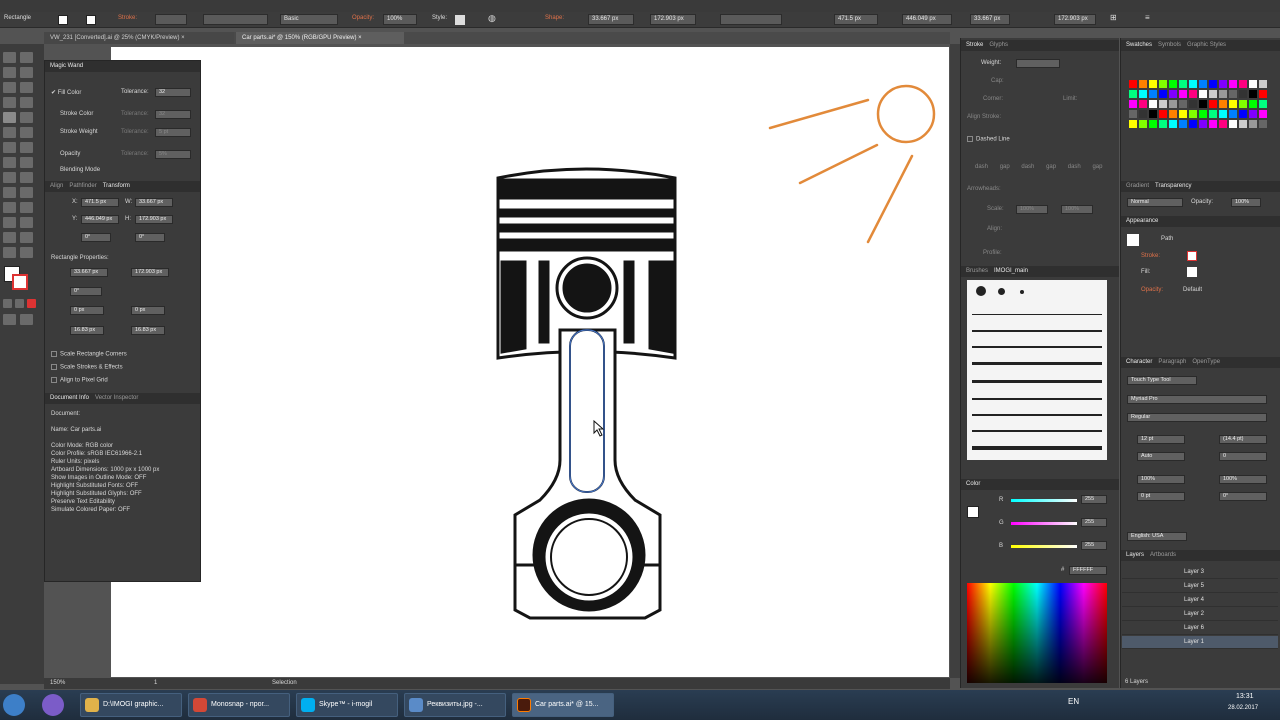  What do you see at coordinates (89, 272) in the screenshot?
I see `rect-w-field: 33.667 px` at bounding box center [89, 272].